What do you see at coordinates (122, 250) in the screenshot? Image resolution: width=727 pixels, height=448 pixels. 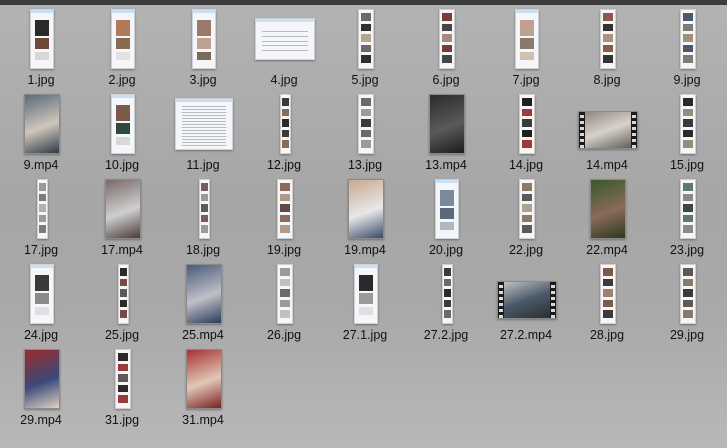 I see `file-name-label: 17.mp4` at bounding box center [122, 250].